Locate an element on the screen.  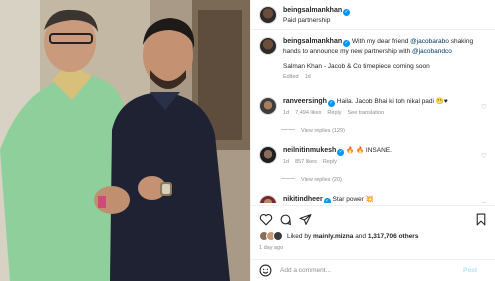
comment-username: neilnitinmukesh is located at coordinates (309, 150).